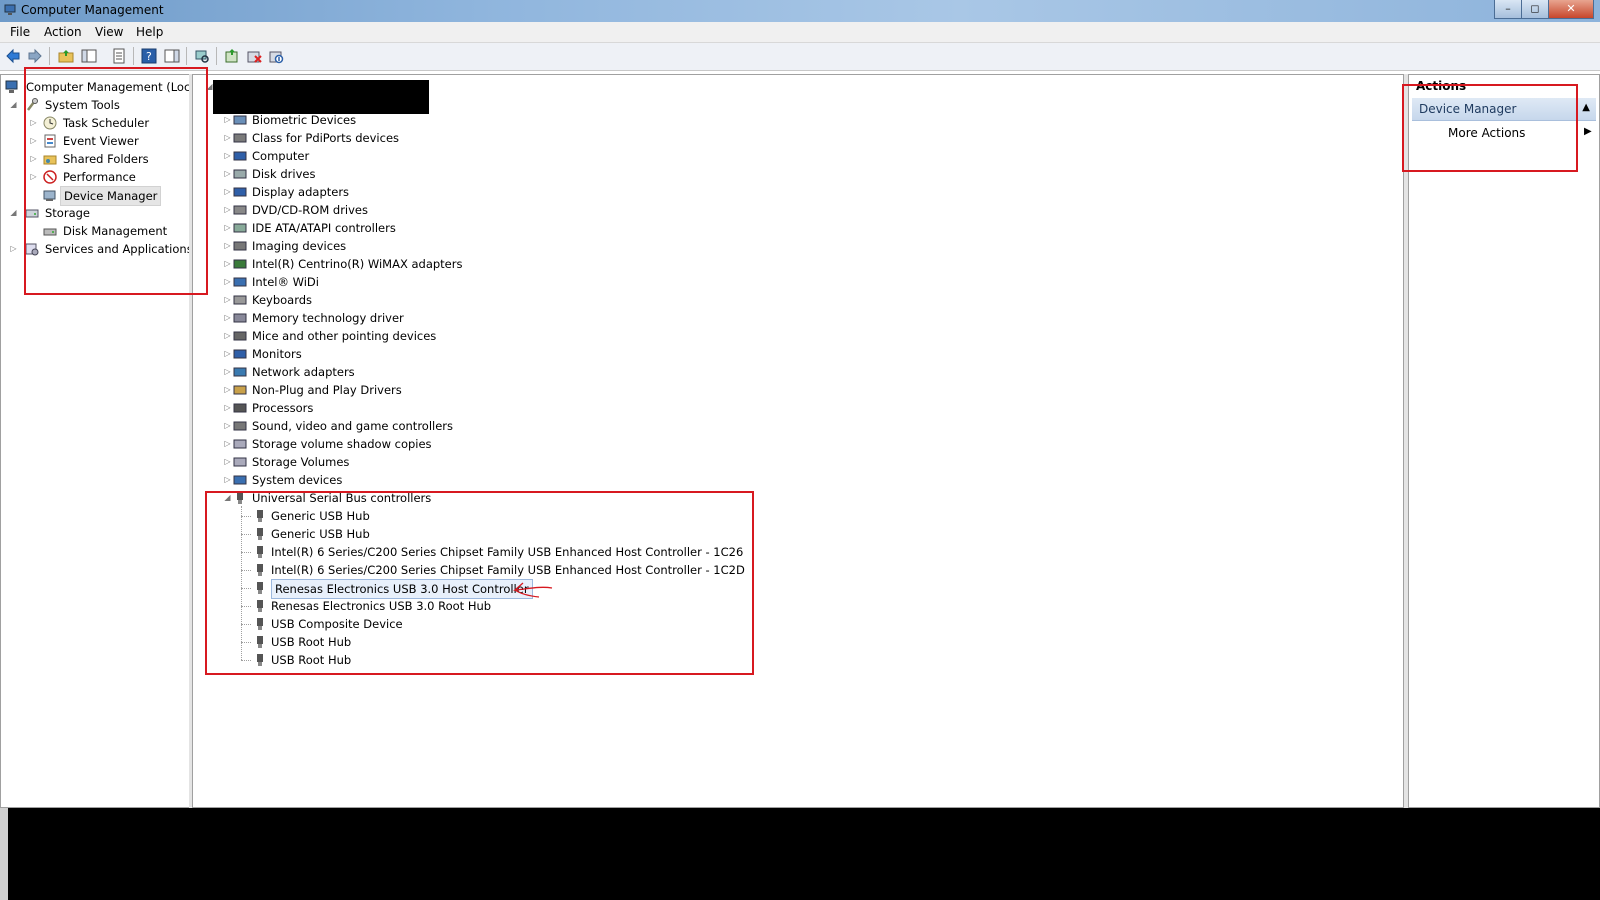 The image size is (1600, 900). I want to click on back-arrow-icon, so click(13, 56).